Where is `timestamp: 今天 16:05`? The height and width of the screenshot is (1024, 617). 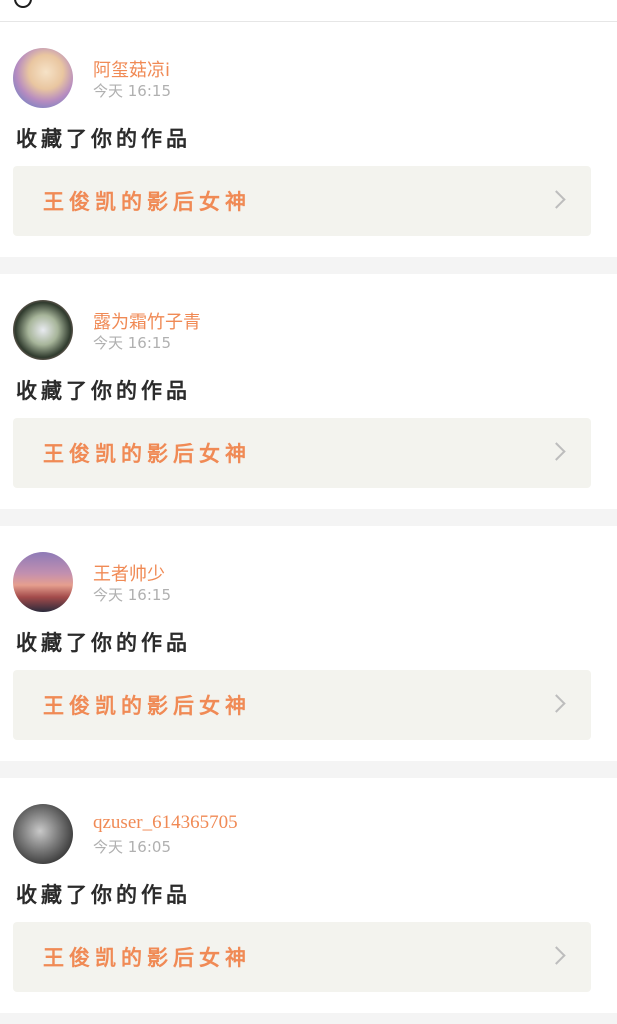 timestamp: 今天 16:05 is located at coordinates (132, 847).